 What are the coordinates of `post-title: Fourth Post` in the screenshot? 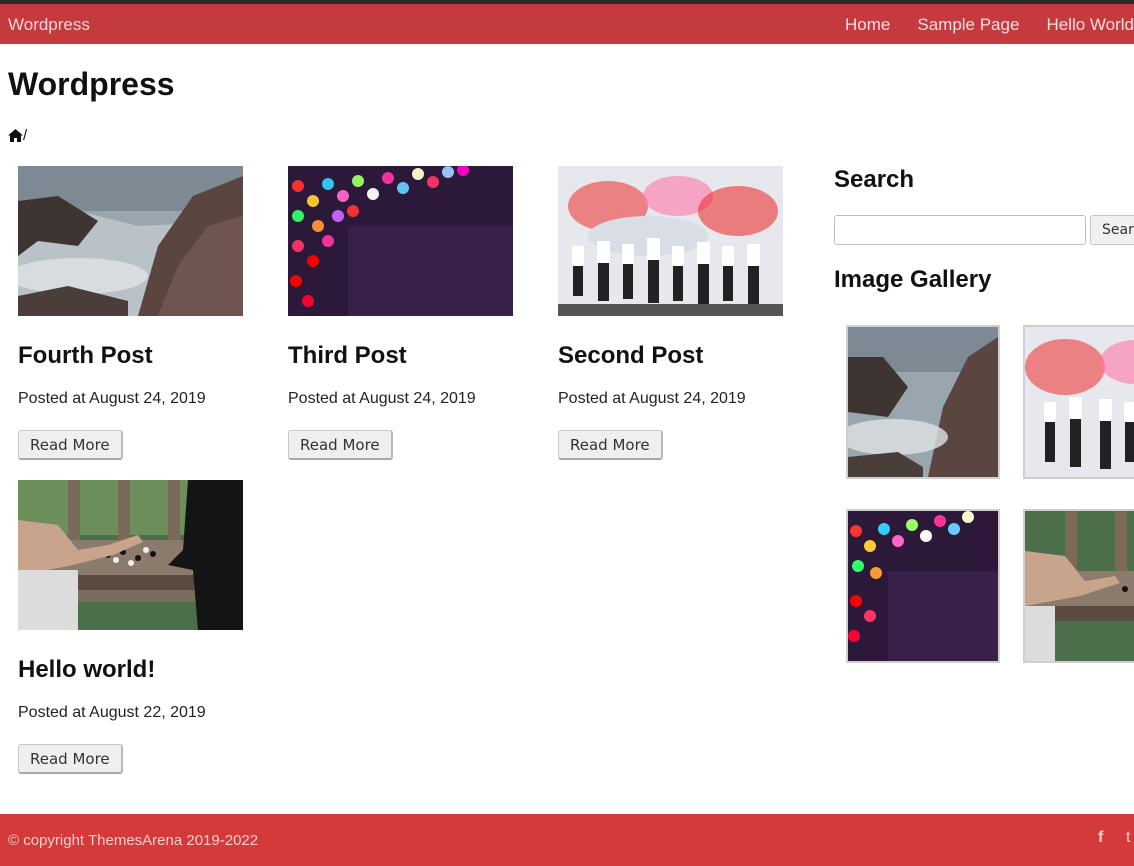 It's located at (85, 356).